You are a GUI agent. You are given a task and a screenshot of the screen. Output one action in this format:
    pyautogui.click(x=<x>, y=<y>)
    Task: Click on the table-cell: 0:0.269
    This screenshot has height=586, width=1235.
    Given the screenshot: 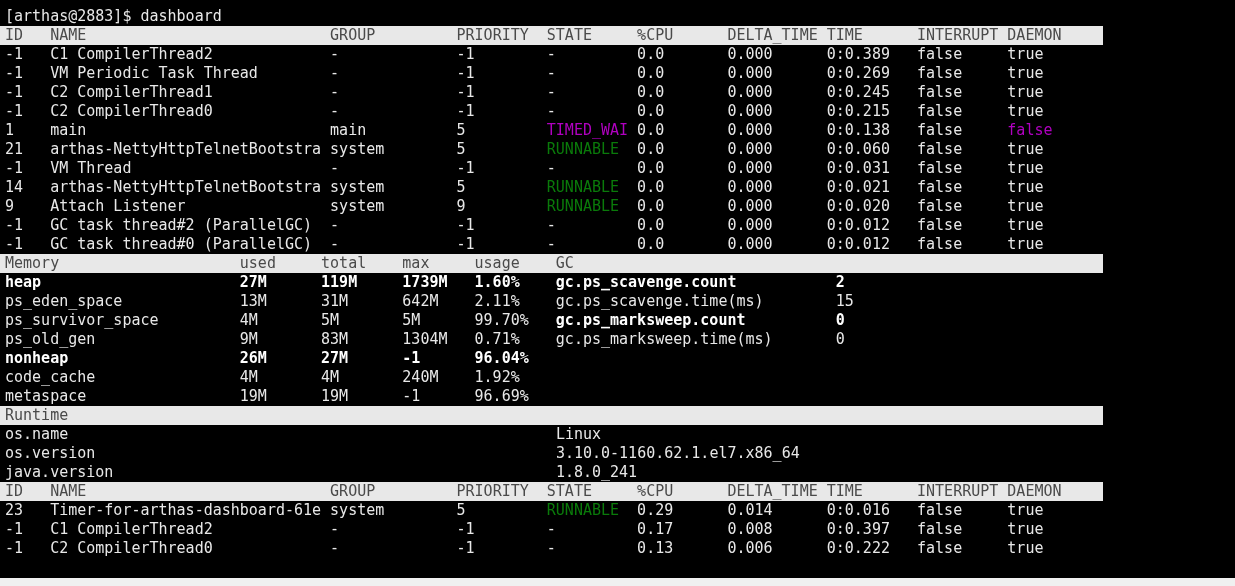 What is the action you would take?
    pyautogui.click(x=858, y=73)
    